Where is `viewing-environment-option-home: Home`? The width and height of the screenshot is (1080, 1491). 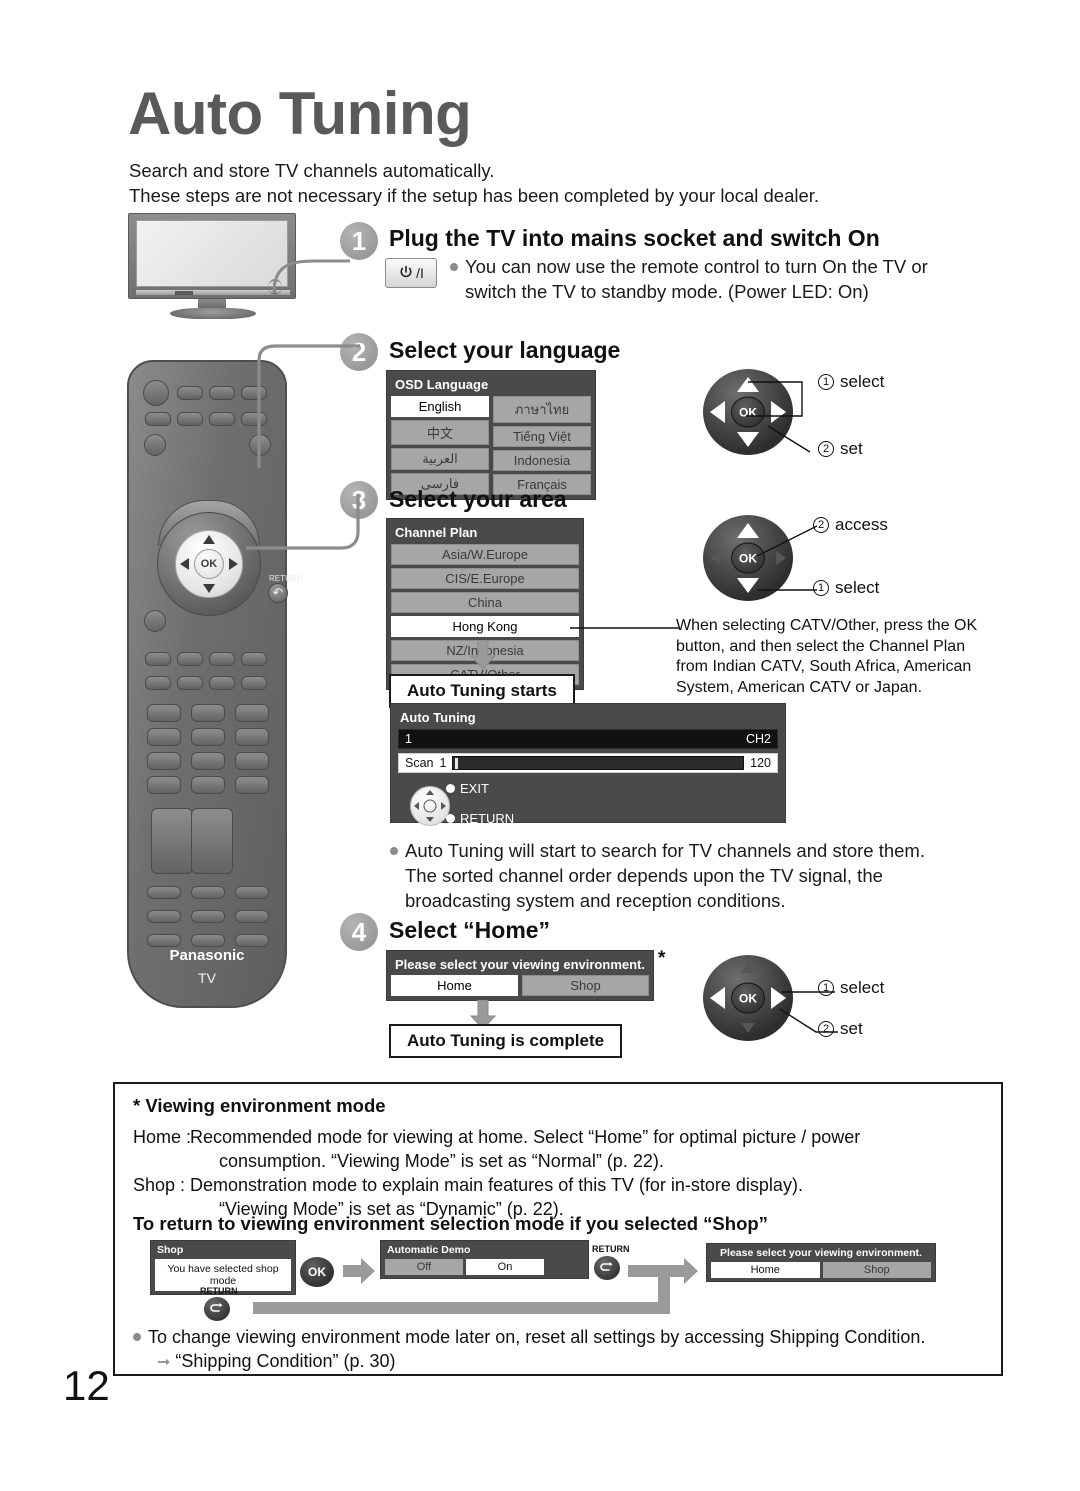 viewing-environment-option-home: Home is located at coordinates (454, 985).